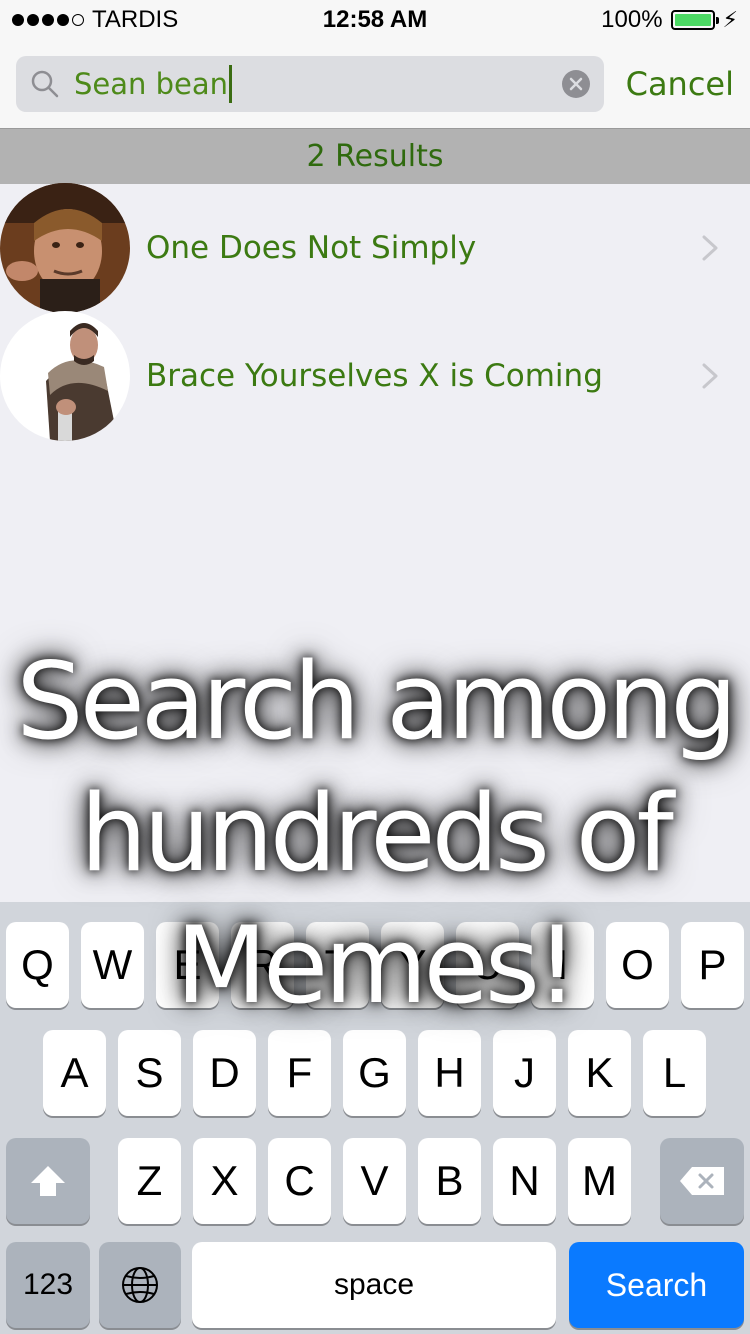 Image resolution: width=750 pixels, height=1334 pixels. Describe the element at coordinates (599, 1181) in the screenshot. I see `key-m: M` at that location.